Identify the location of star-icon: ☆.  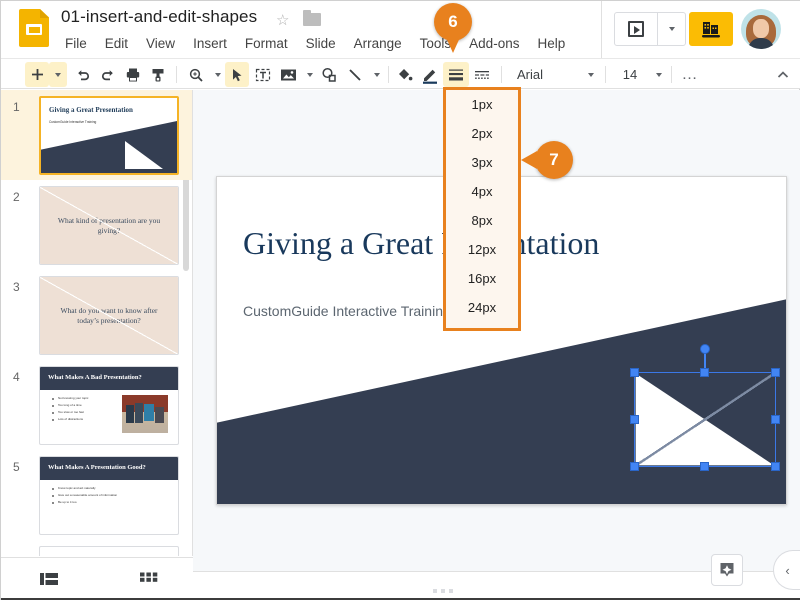
(282, 20).